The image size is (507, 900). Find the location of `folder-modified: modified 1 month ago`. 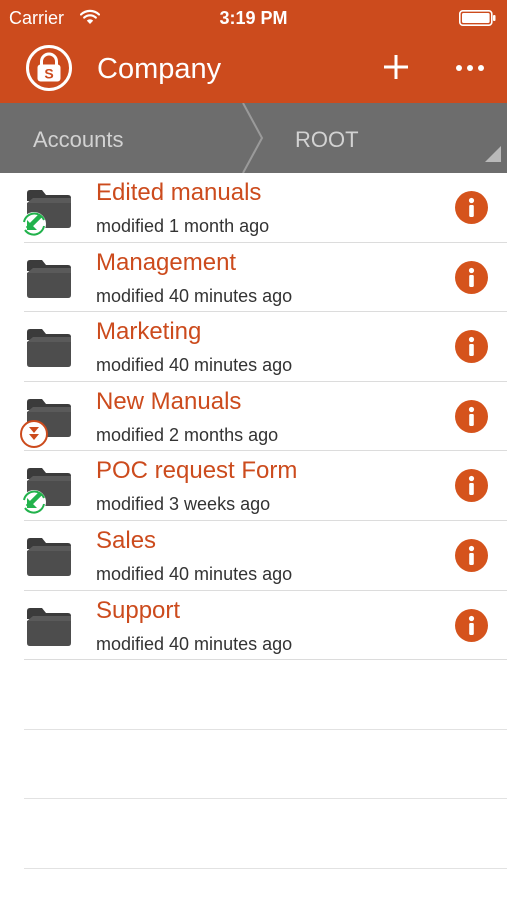

folder-modified: modified 1 month ago is located at coordinates (183, 226).